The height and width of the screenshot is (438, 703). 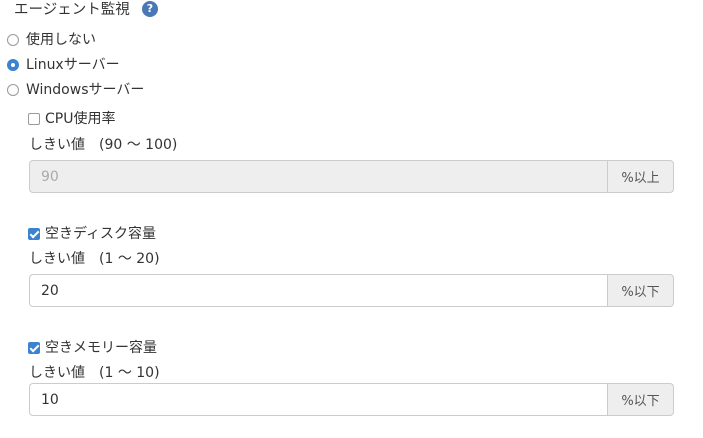 I want to click on cpu-usage-label: CPU使用率, so click(x=80, y=119).